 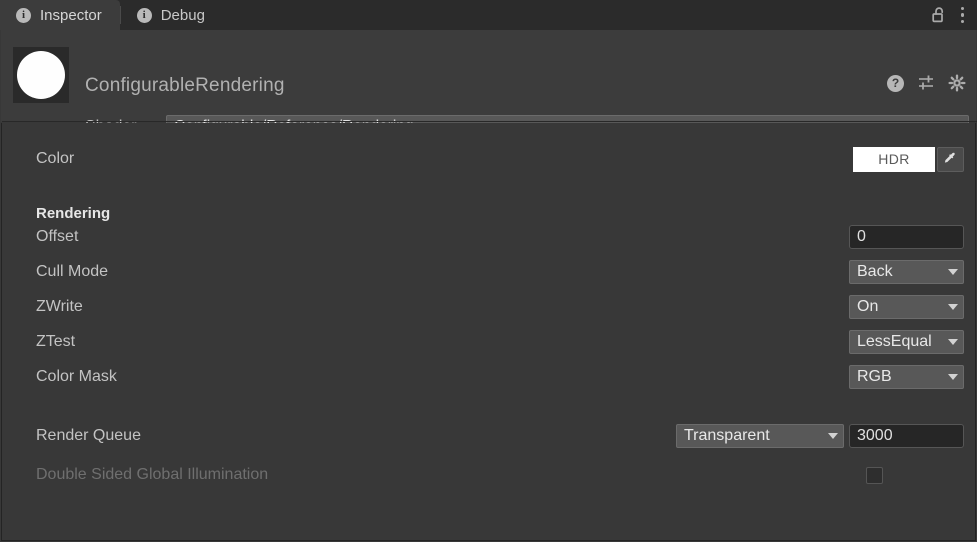 I want to click on material-title: ConfigurableRendering, so click(x=185, y=85).